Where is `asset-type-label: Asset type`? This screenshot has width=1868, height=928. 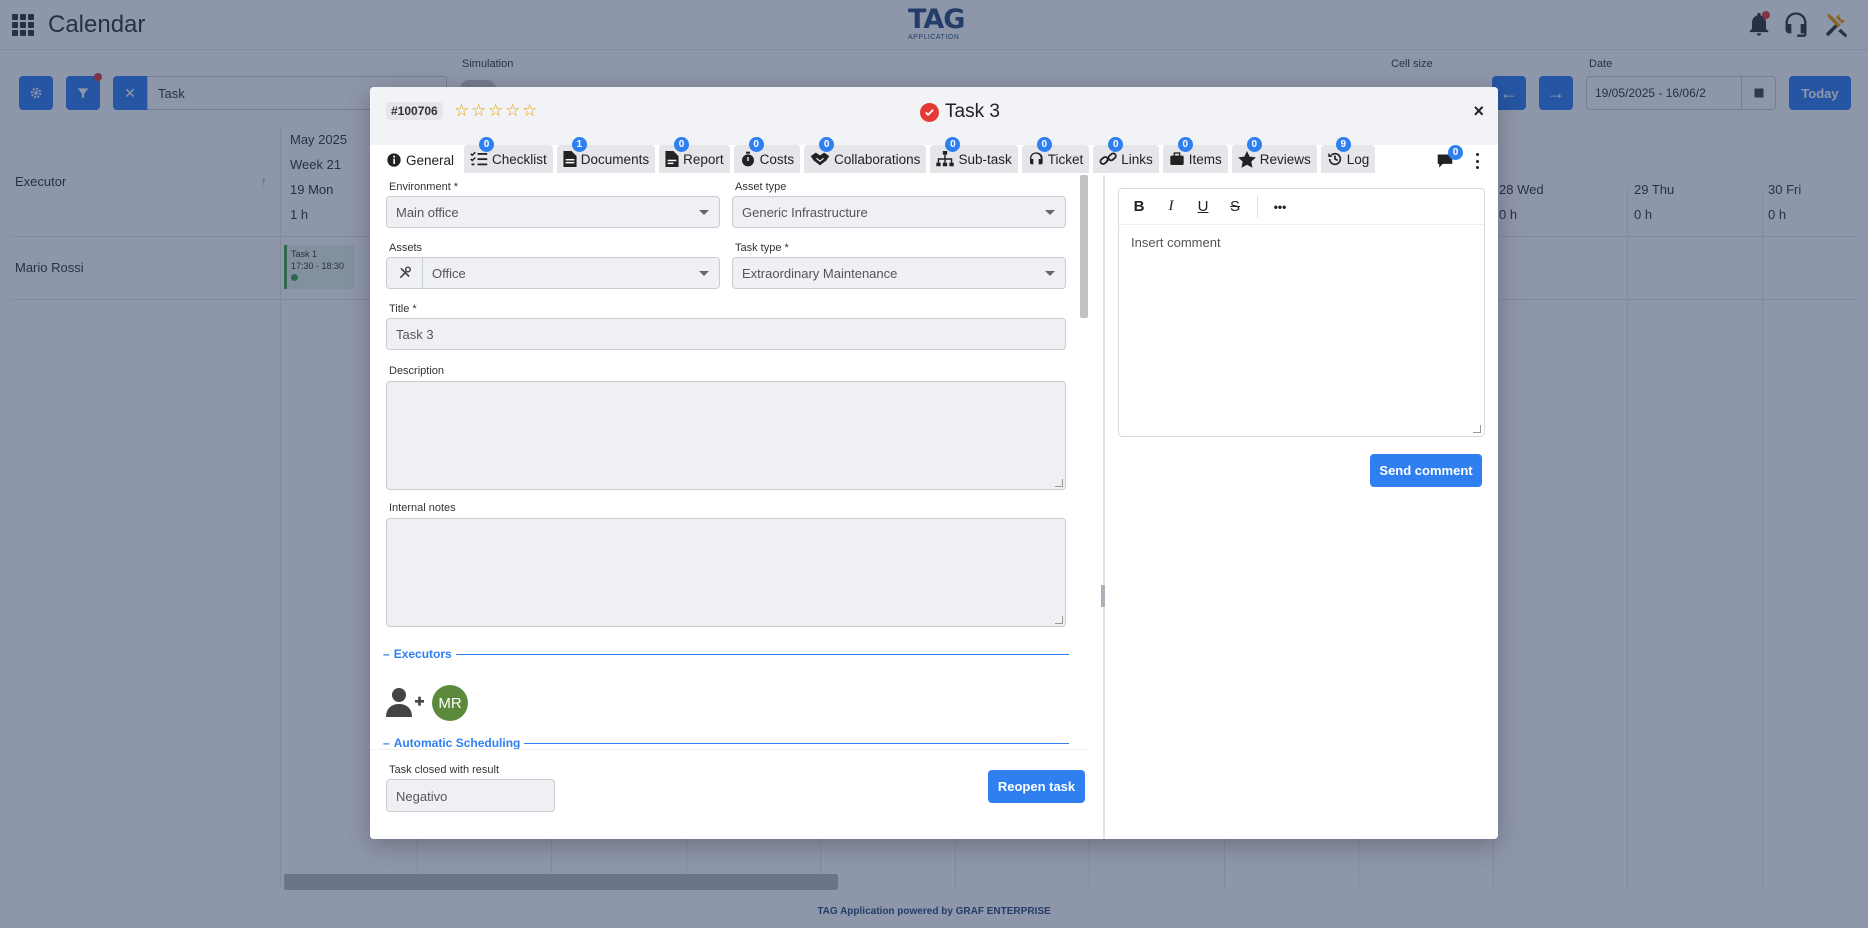 asset-type-label: Asset type is located at coordinates (761, 187).